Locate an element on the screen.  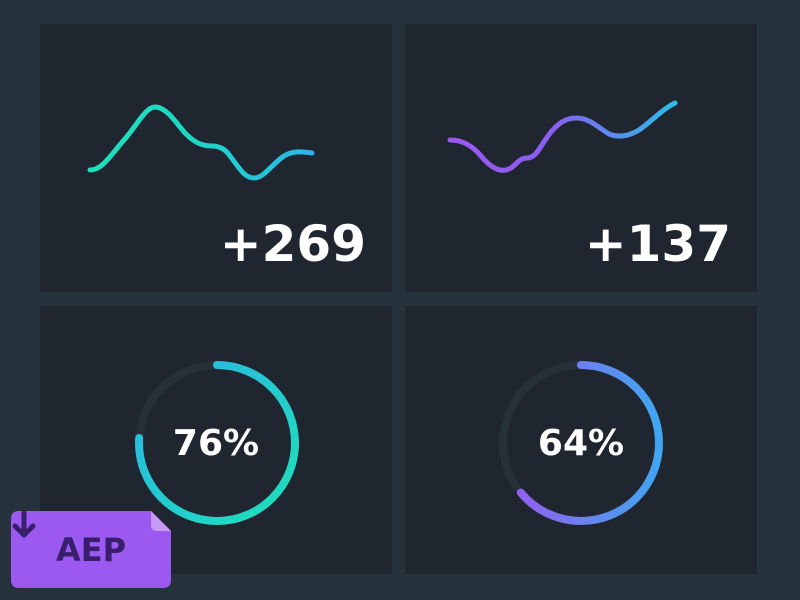
progress-ring-label-1: 76% is located at coordinates (216, 443).